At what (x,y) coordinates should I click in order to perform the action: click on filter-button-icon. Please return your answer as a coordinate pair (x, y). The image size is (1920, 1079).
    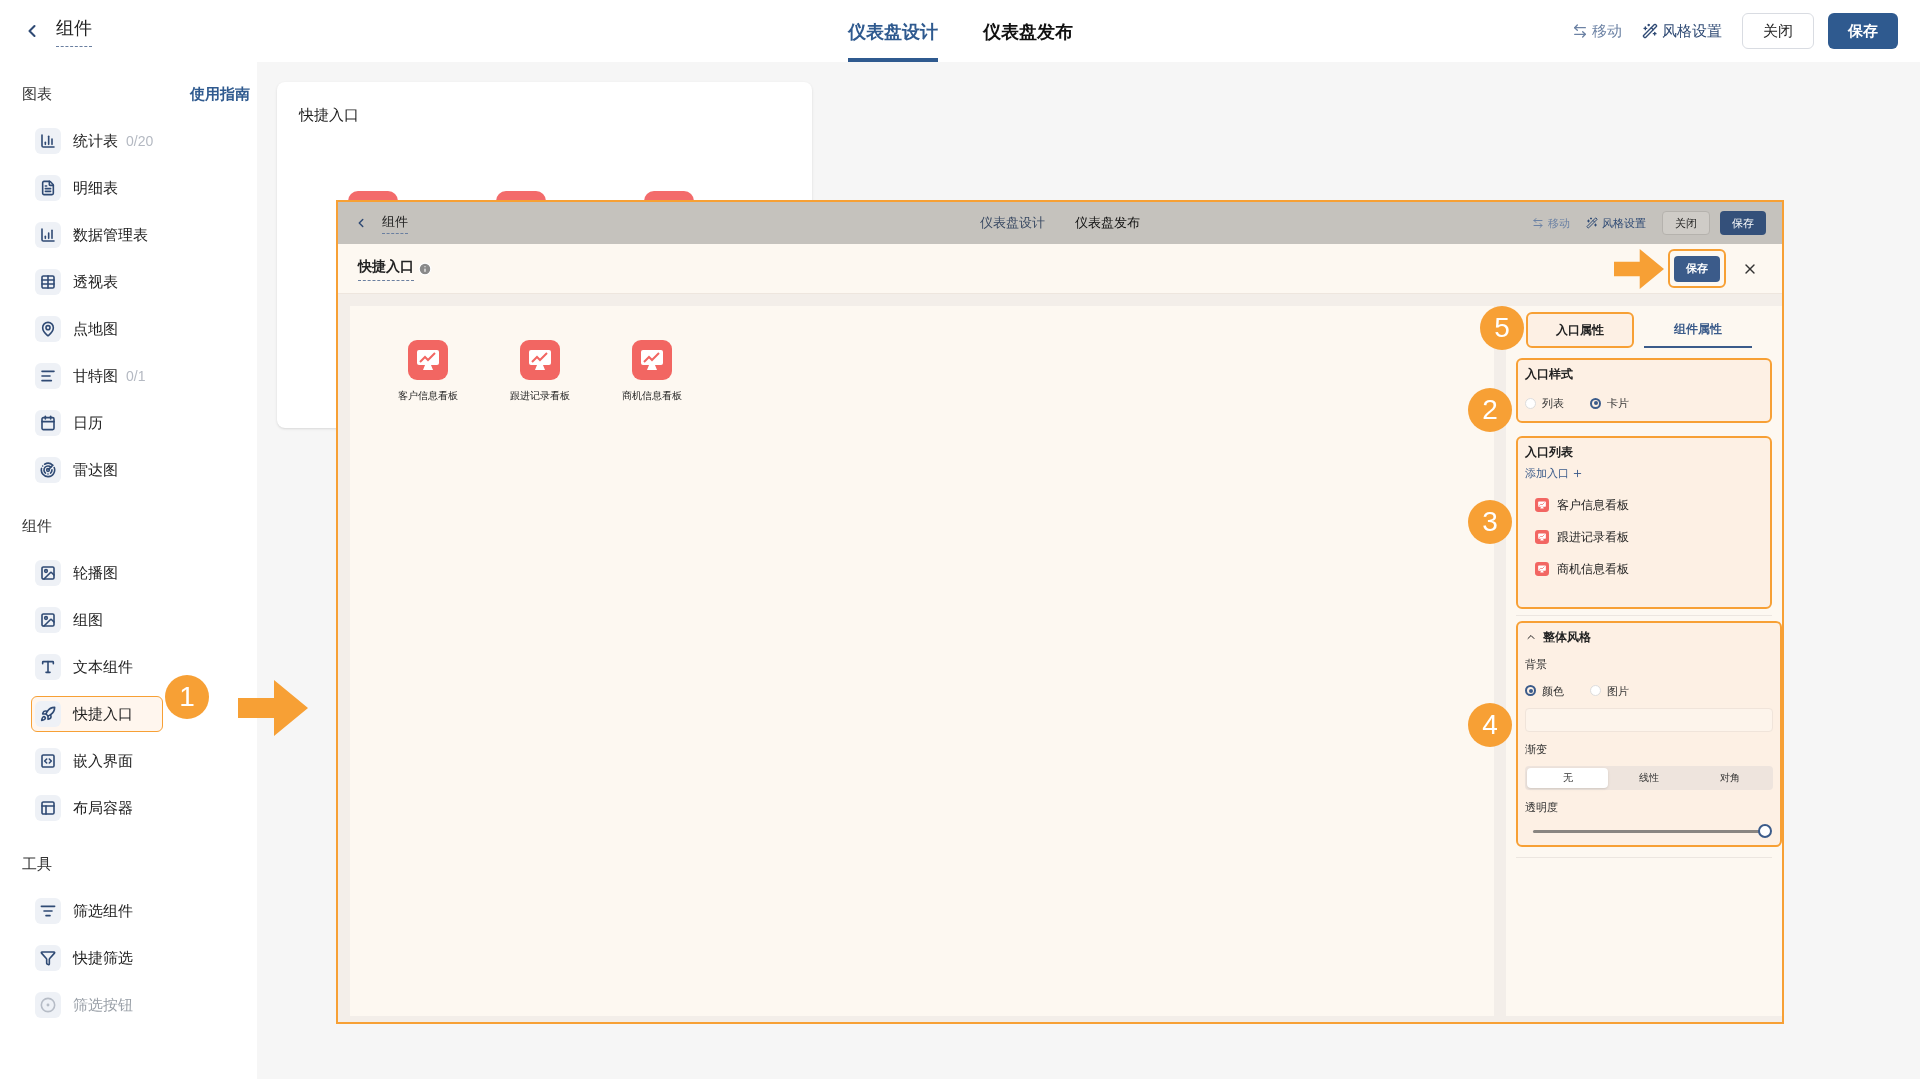
    Looking at the image, I should click on (48, 1005).